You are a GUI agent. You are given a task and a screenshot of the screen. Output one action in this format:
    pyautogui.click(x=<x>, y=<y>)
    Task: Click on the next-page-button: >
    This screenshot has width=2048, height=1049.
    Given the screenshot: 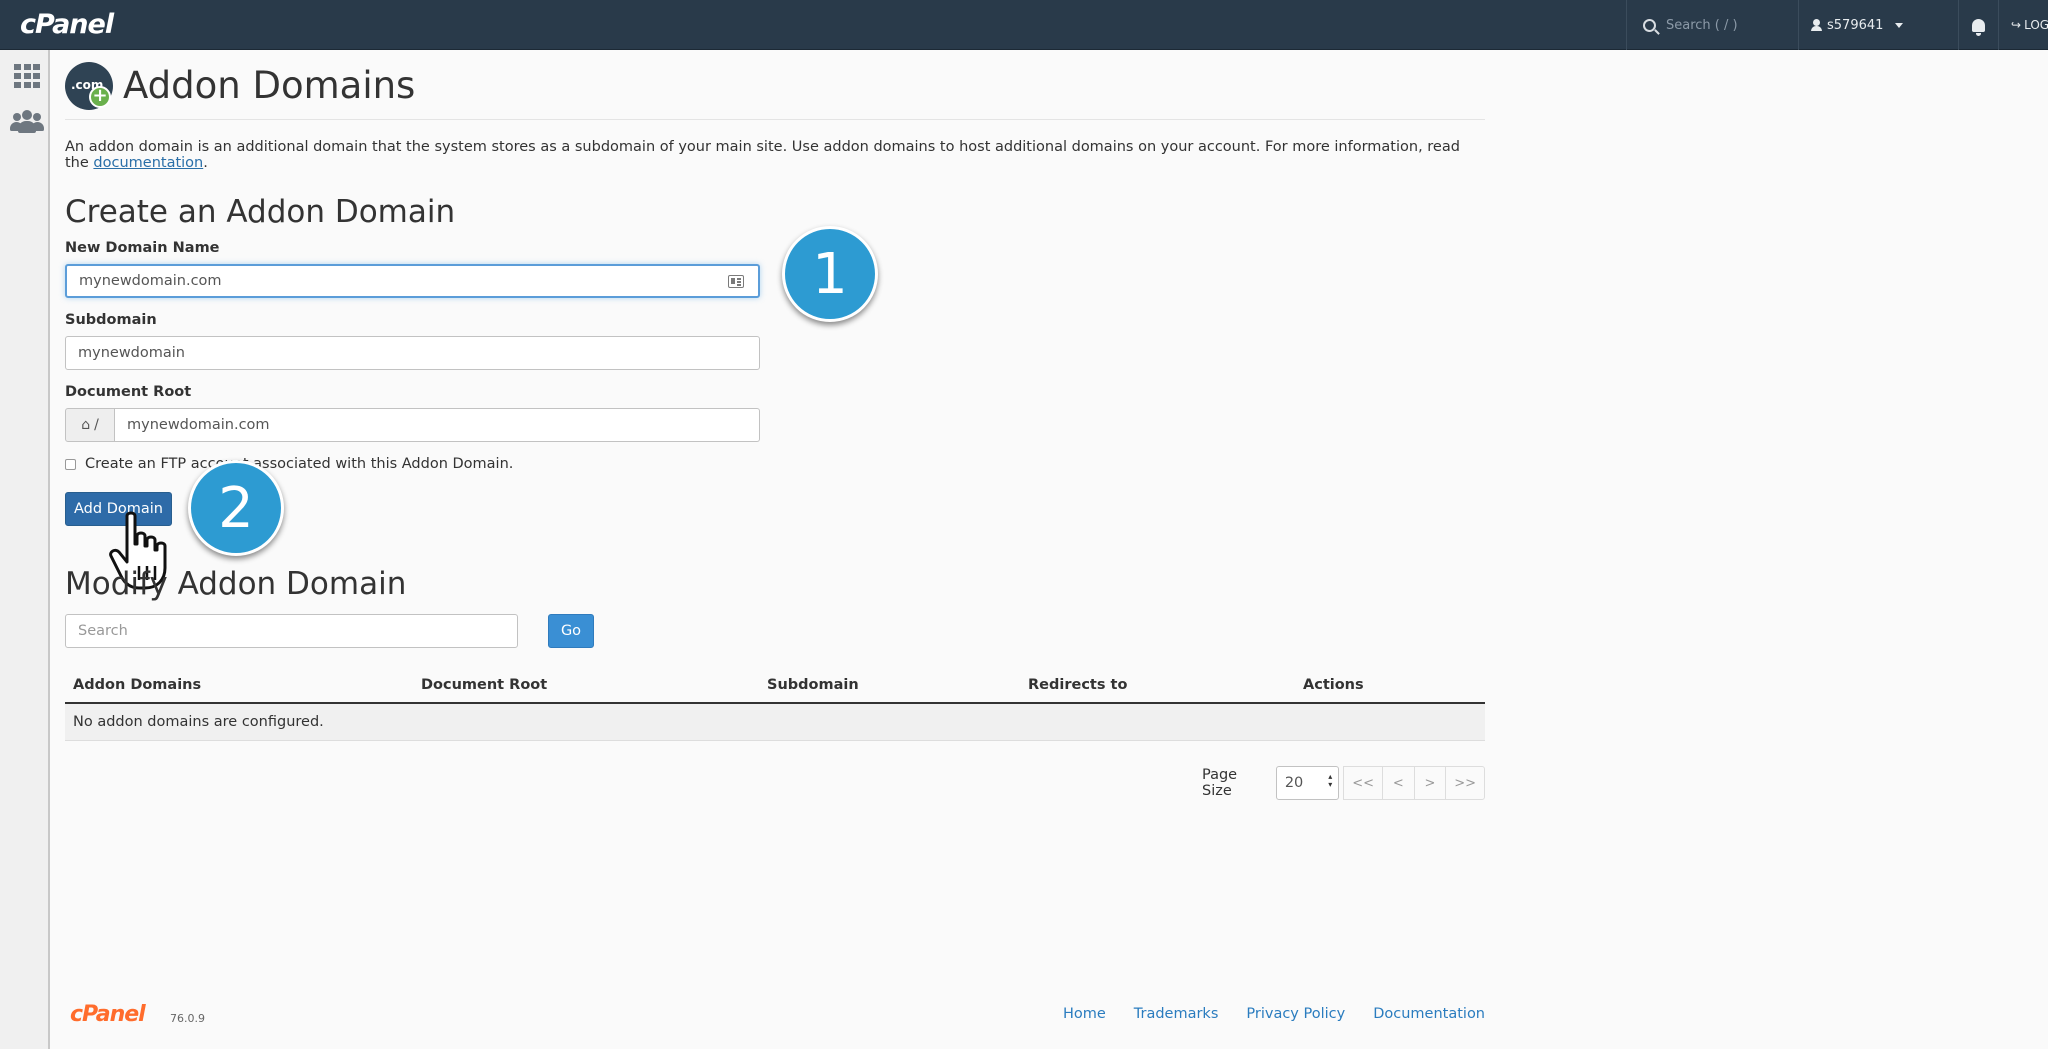 What is the action you would take?
    pyautogui.click(x=1430, y=783)
    